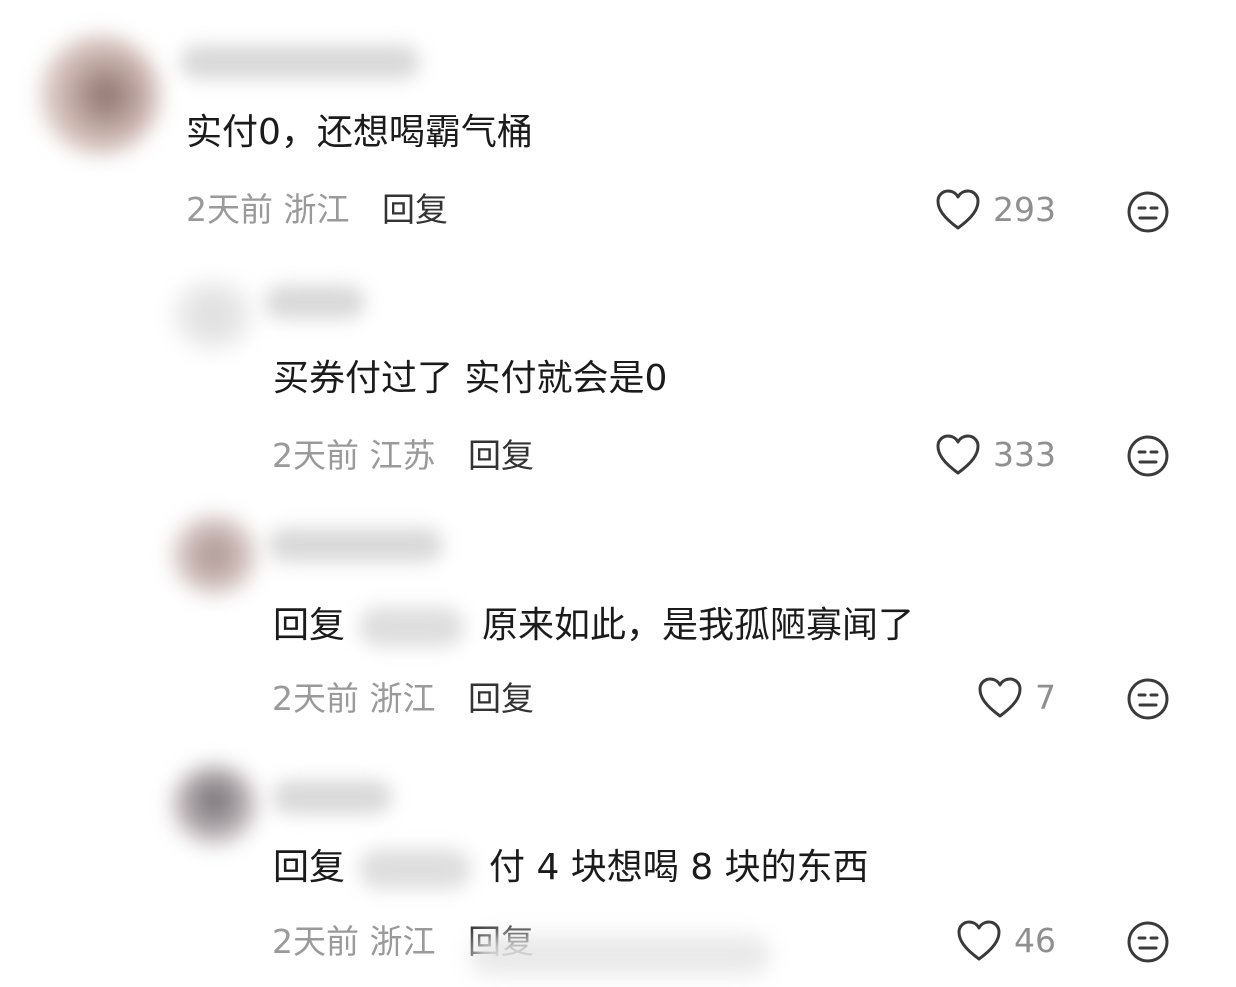 The height and width of the screenshot is (987, 1236). Describe the element at coordinates (359, 132) in the screenshot. I see `comment-text: 实付0，还想喝霸气桶` at that location.